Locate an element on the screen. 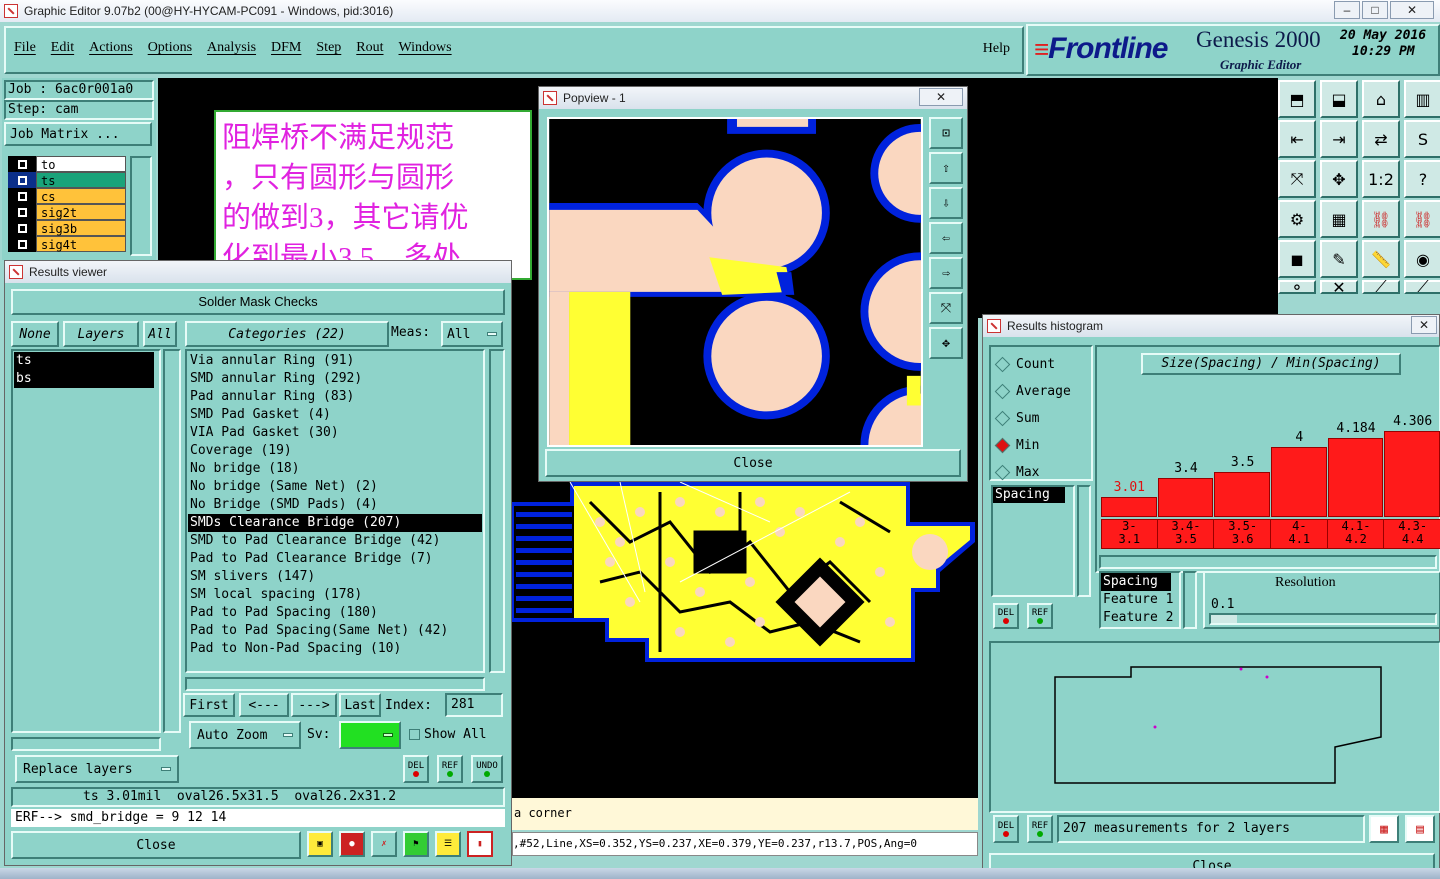  hist-ref-button: REF is located at coordinates (1040, 616).